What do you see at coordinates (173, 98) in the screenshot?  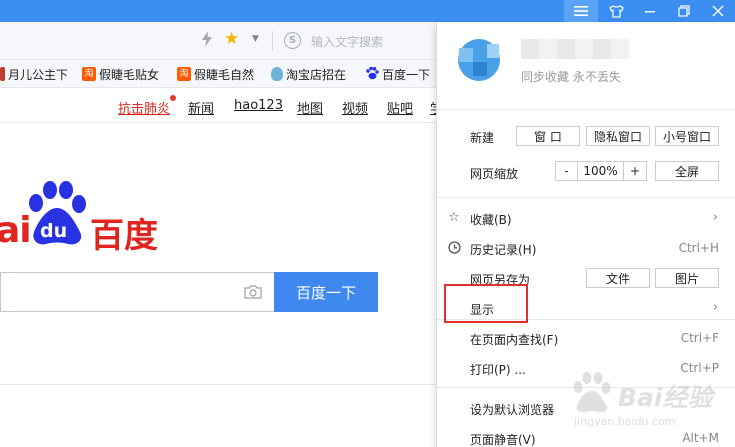 I see `notification-dot` at bounding box center [173, 98].